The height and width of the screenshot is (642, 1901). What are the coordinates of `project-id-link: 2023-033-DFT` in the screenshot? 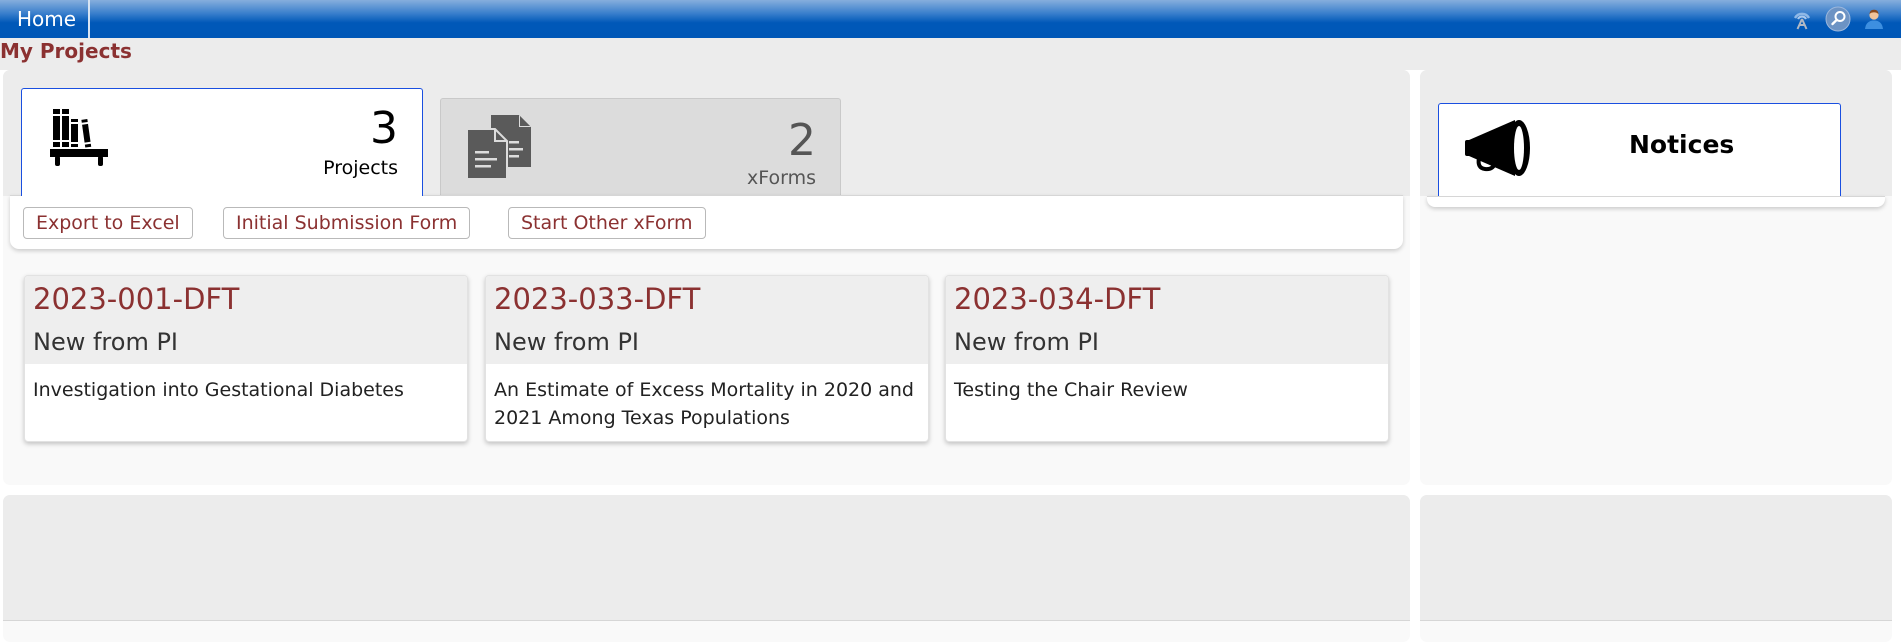 It's located at (597, 299).